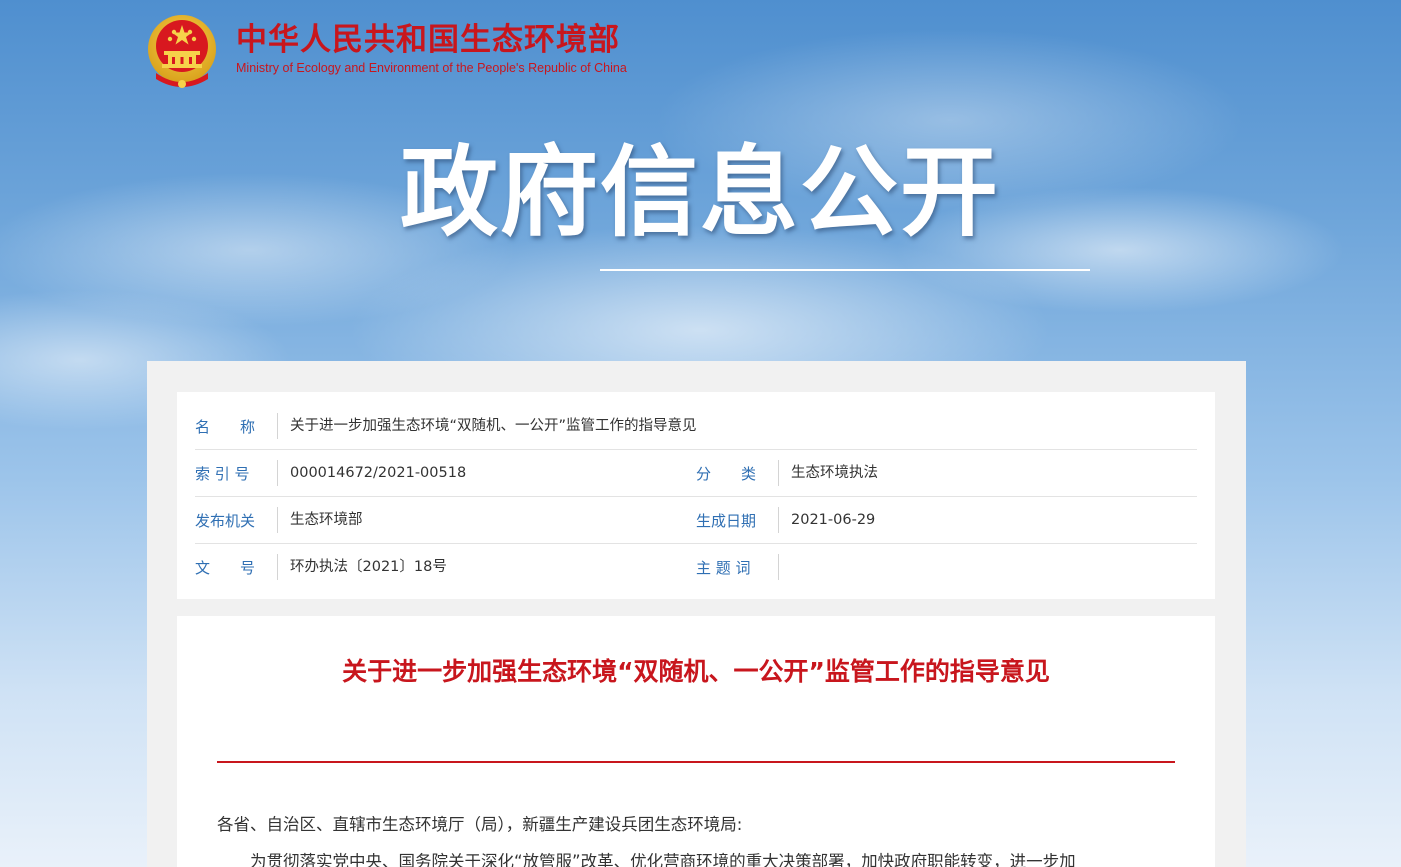  I want to click on issuer-value: 生态环境部, so click(326, 520).